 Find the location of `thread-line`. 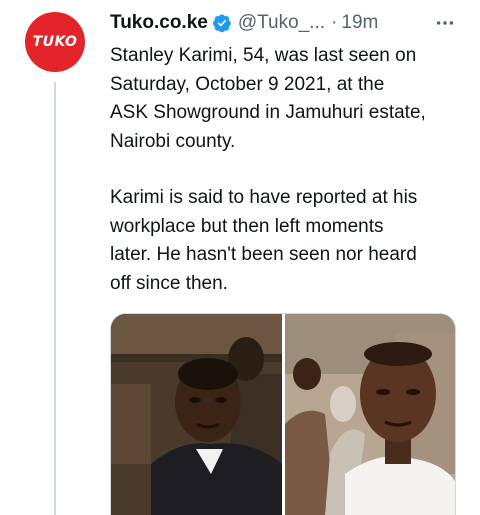

thread-line is located at coordinates (55, 298).